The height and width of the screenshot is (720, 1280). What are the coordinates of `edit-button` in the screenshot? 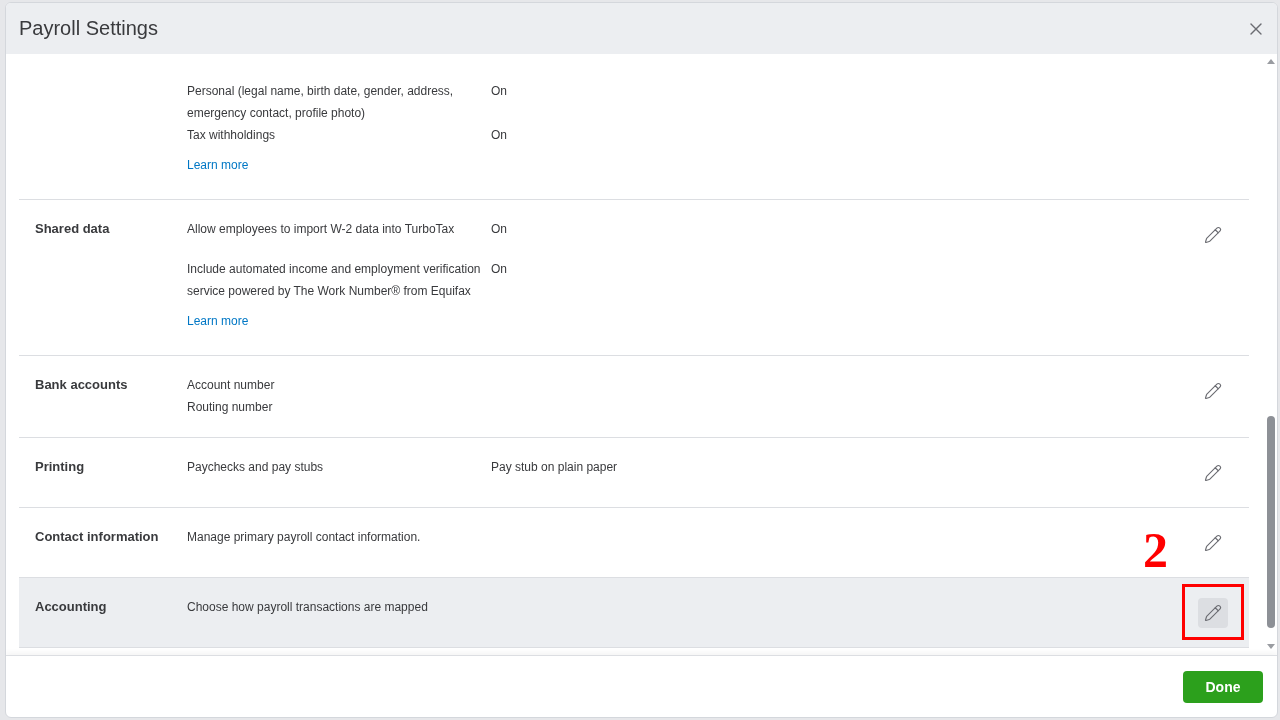 It's located at (1213, 613).